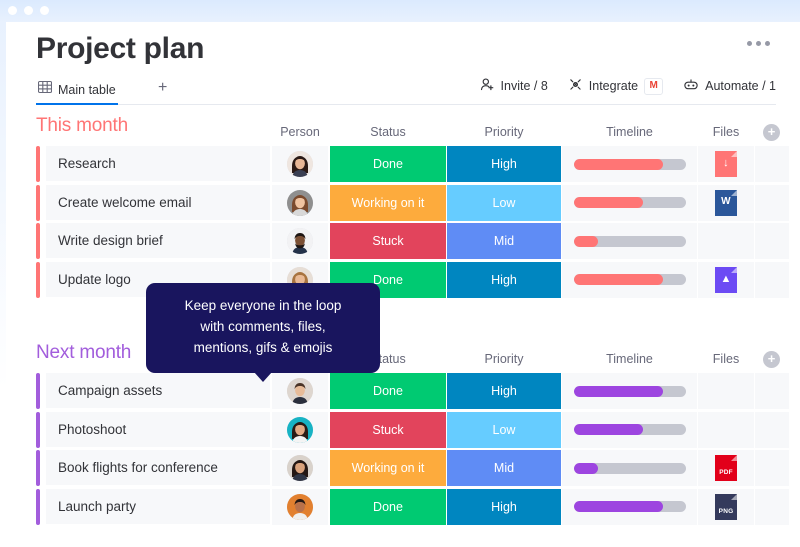 The height and width of the screenshot is (547, 800). Describe the element at coordinates (12, 10) in the screenshot. I see `window-close-dot` at that location.